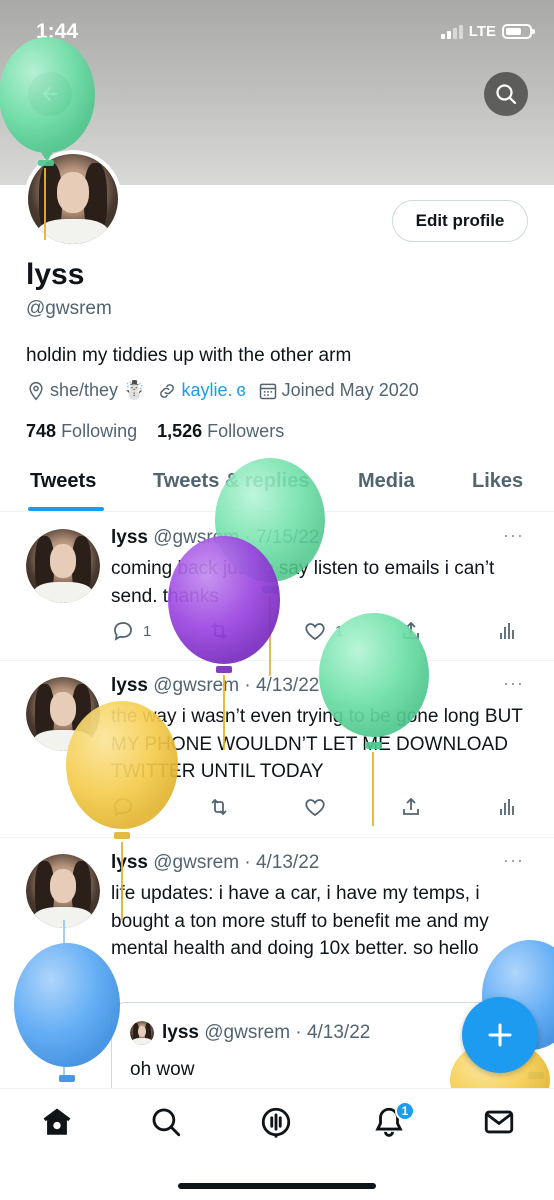 Image resolution: width=554 pixels, height=1200 pixels. I want to click on link-icon, so click(167, 390).